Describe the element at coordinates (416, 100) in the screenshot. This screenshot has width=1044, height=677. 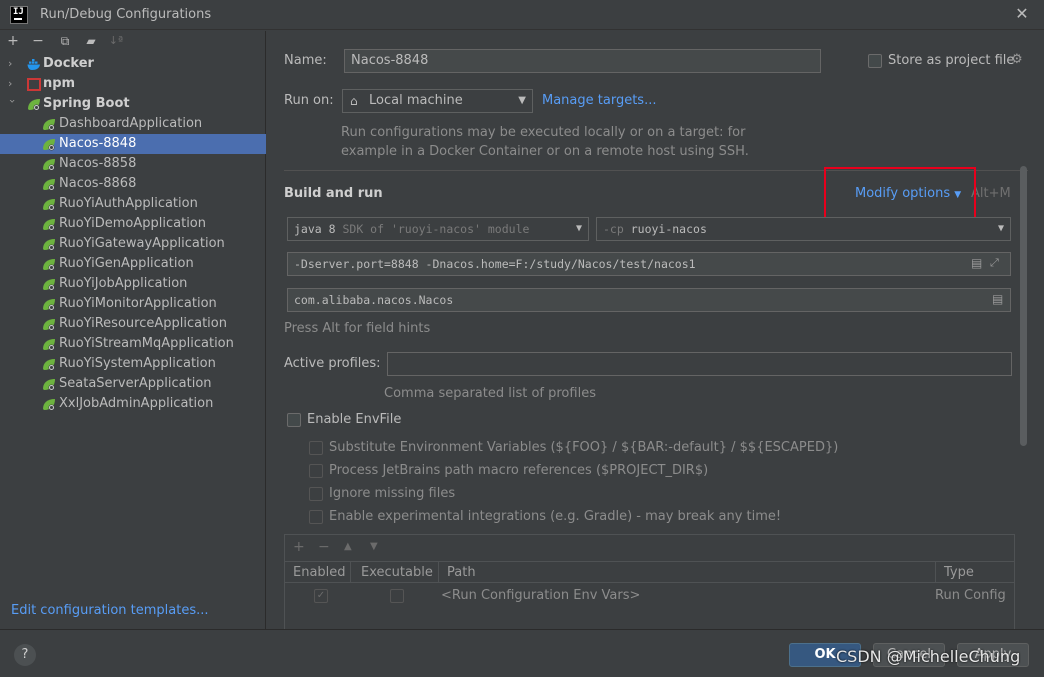
I see `run-on-value: Local machine` at that location.